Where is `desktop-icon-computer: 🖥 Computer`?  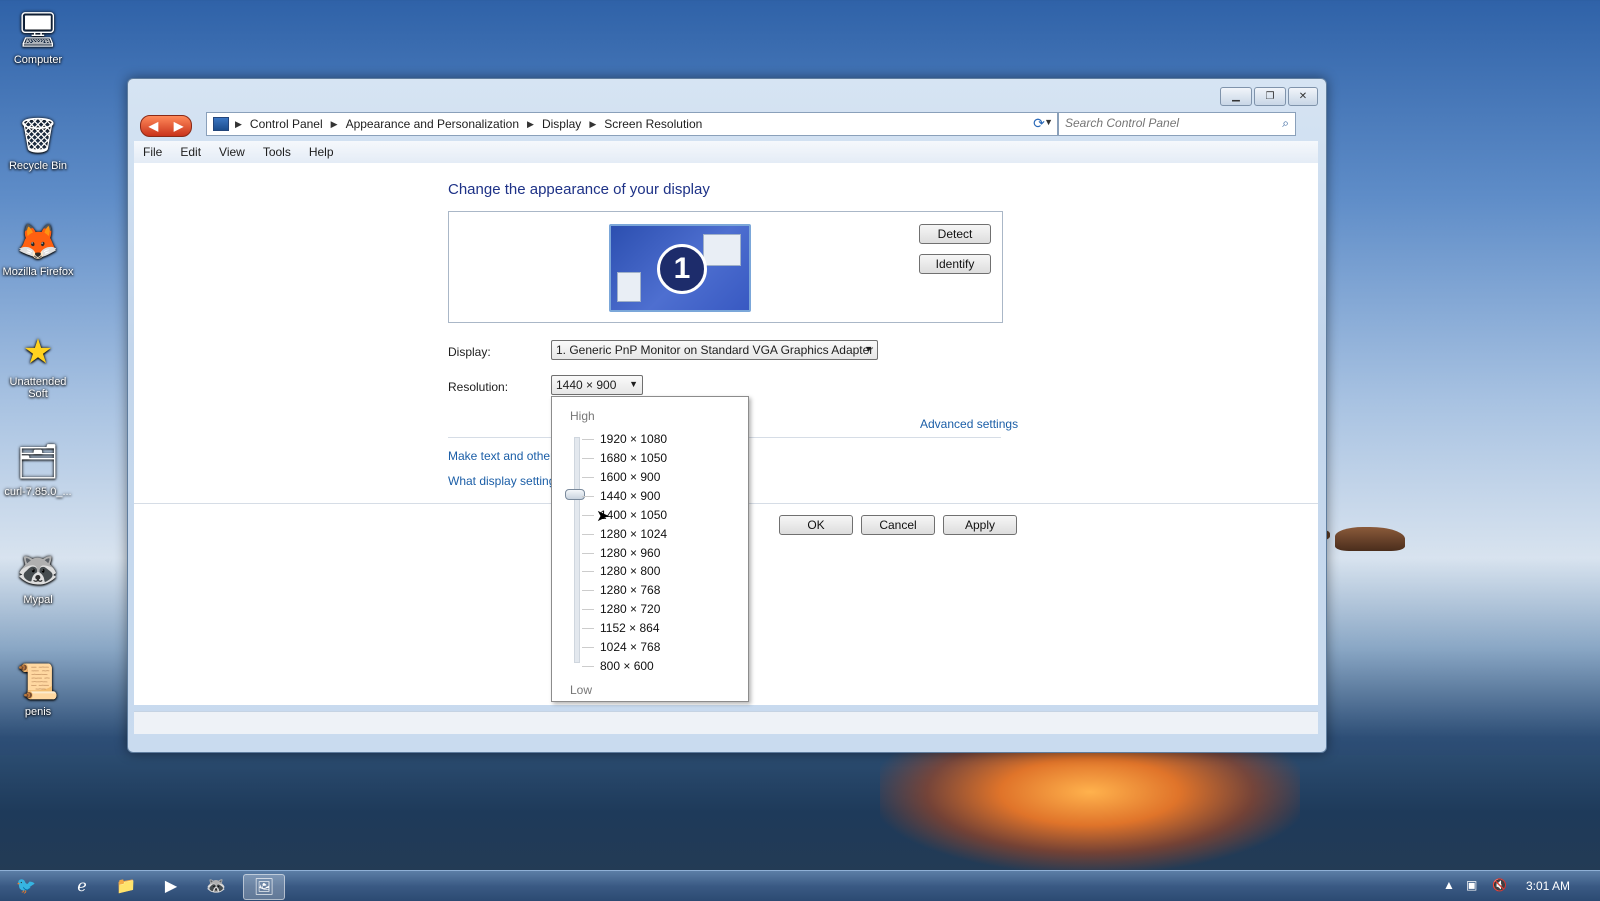 desktop-icon-computer: 🖥 Computer is located at coordinates (38, 37).